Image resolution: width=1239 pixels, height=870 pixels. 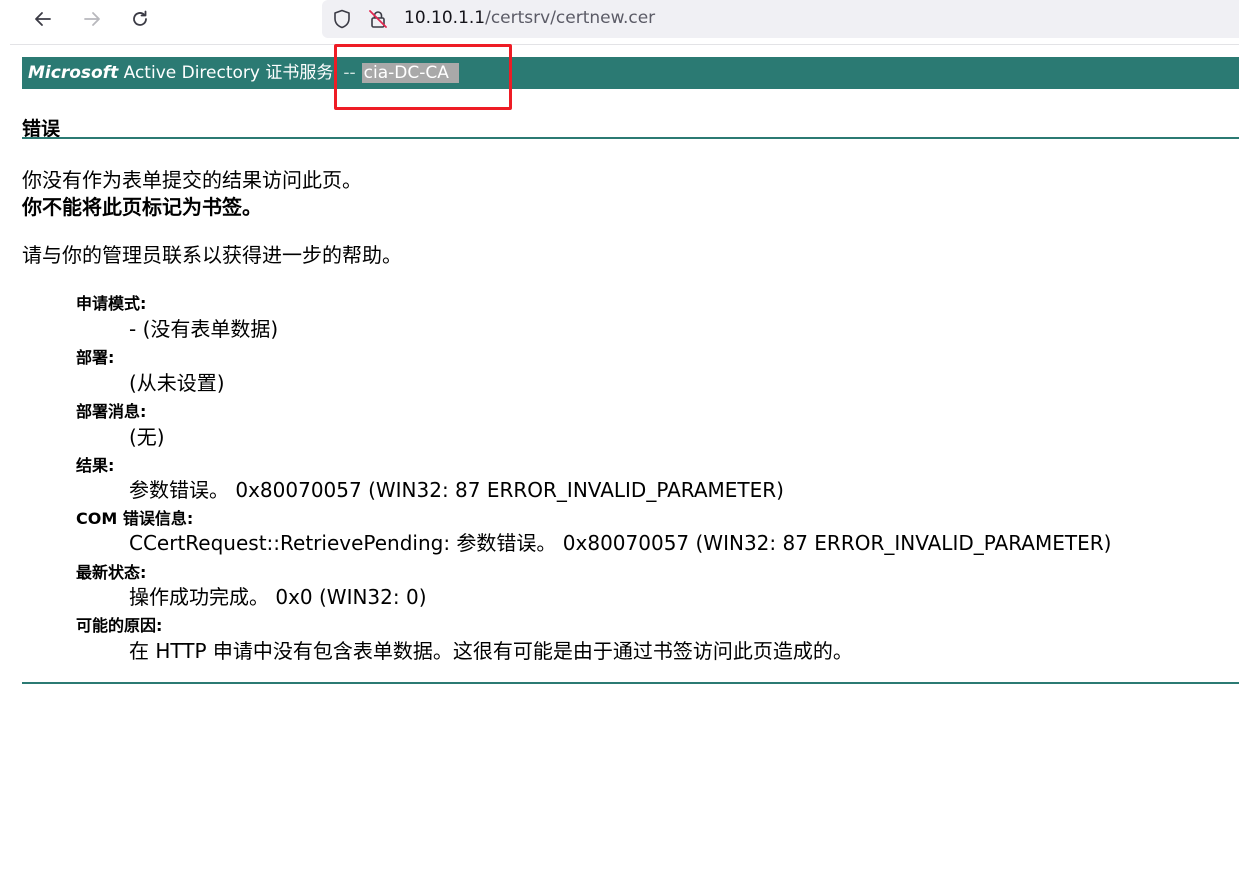 I want to click on detail-value-request-mode: - (没有表单数据), so click(x=204, y=329).